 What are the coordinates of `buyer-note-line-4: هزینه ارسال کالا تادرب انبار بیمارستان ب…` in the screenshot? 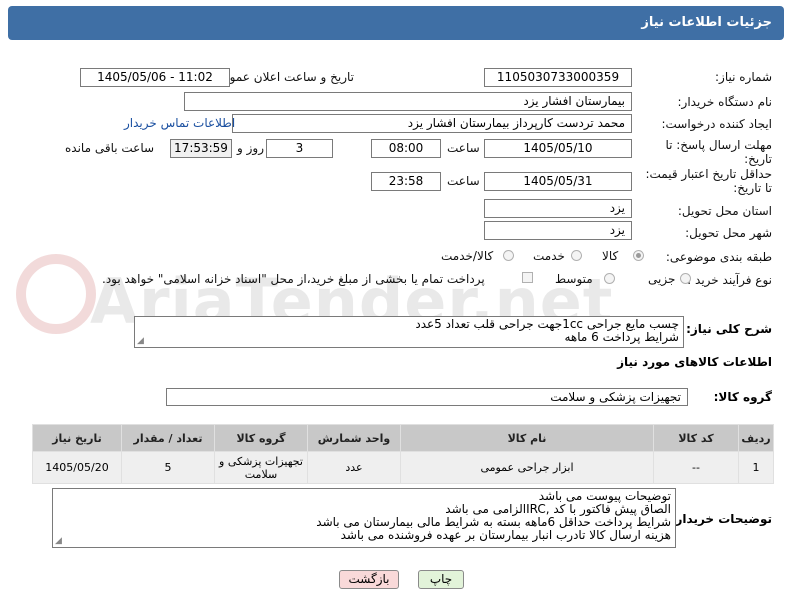 It's located at (505, 535).